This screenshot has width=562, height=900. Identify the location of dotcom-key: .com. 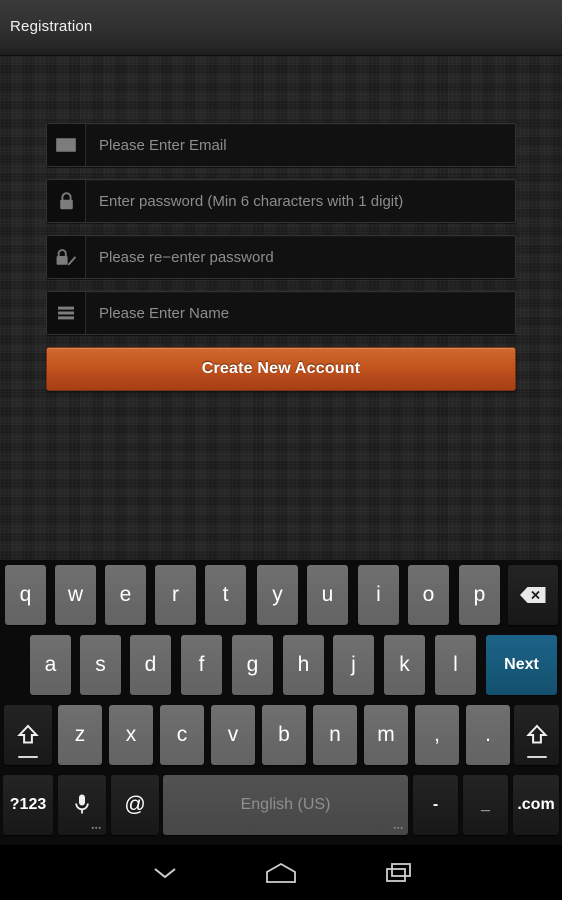
(536, 805).